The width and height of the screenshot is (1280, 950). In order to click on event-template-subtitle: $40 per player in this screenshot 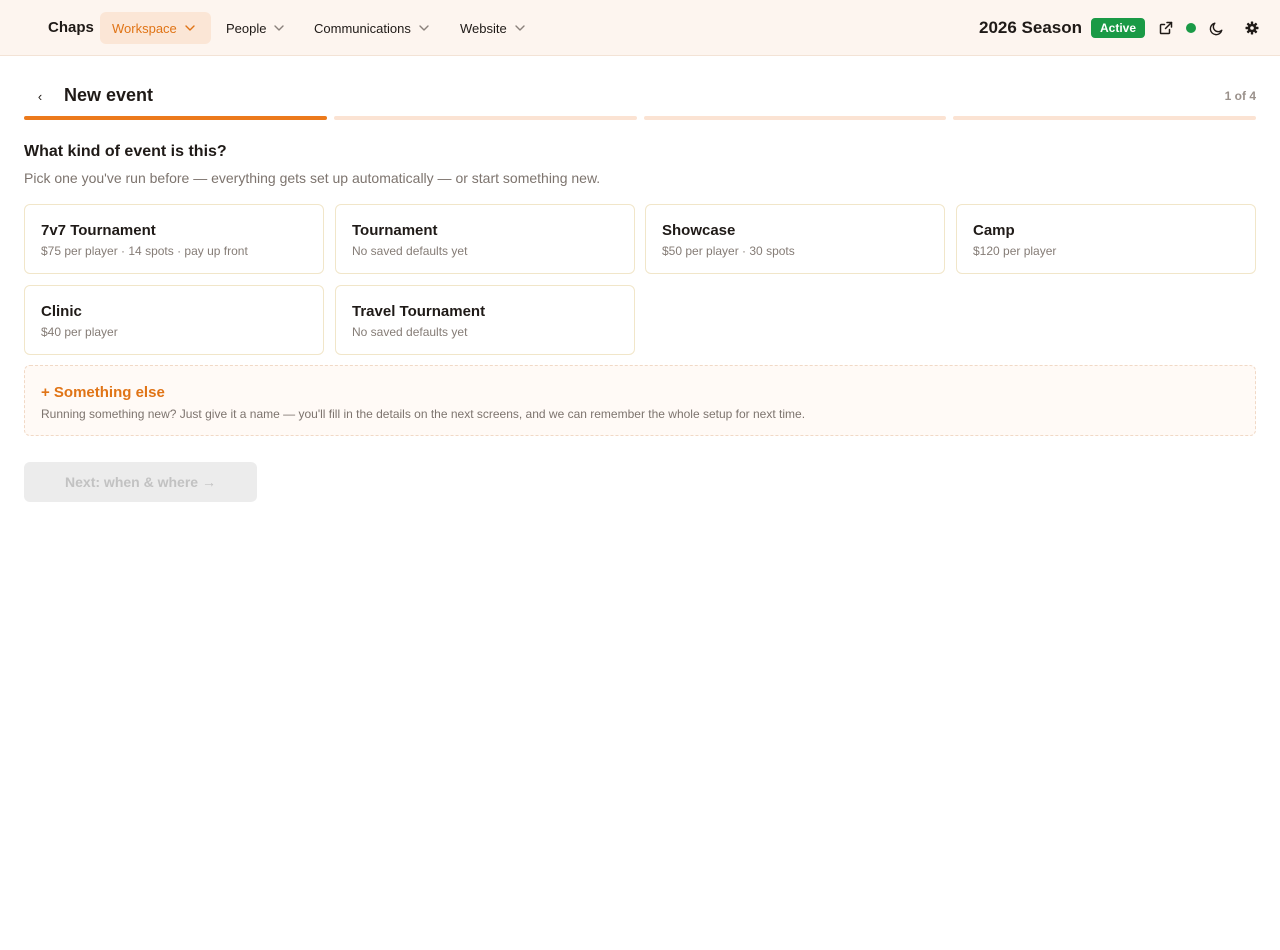, I will do `click(79, 332)`.